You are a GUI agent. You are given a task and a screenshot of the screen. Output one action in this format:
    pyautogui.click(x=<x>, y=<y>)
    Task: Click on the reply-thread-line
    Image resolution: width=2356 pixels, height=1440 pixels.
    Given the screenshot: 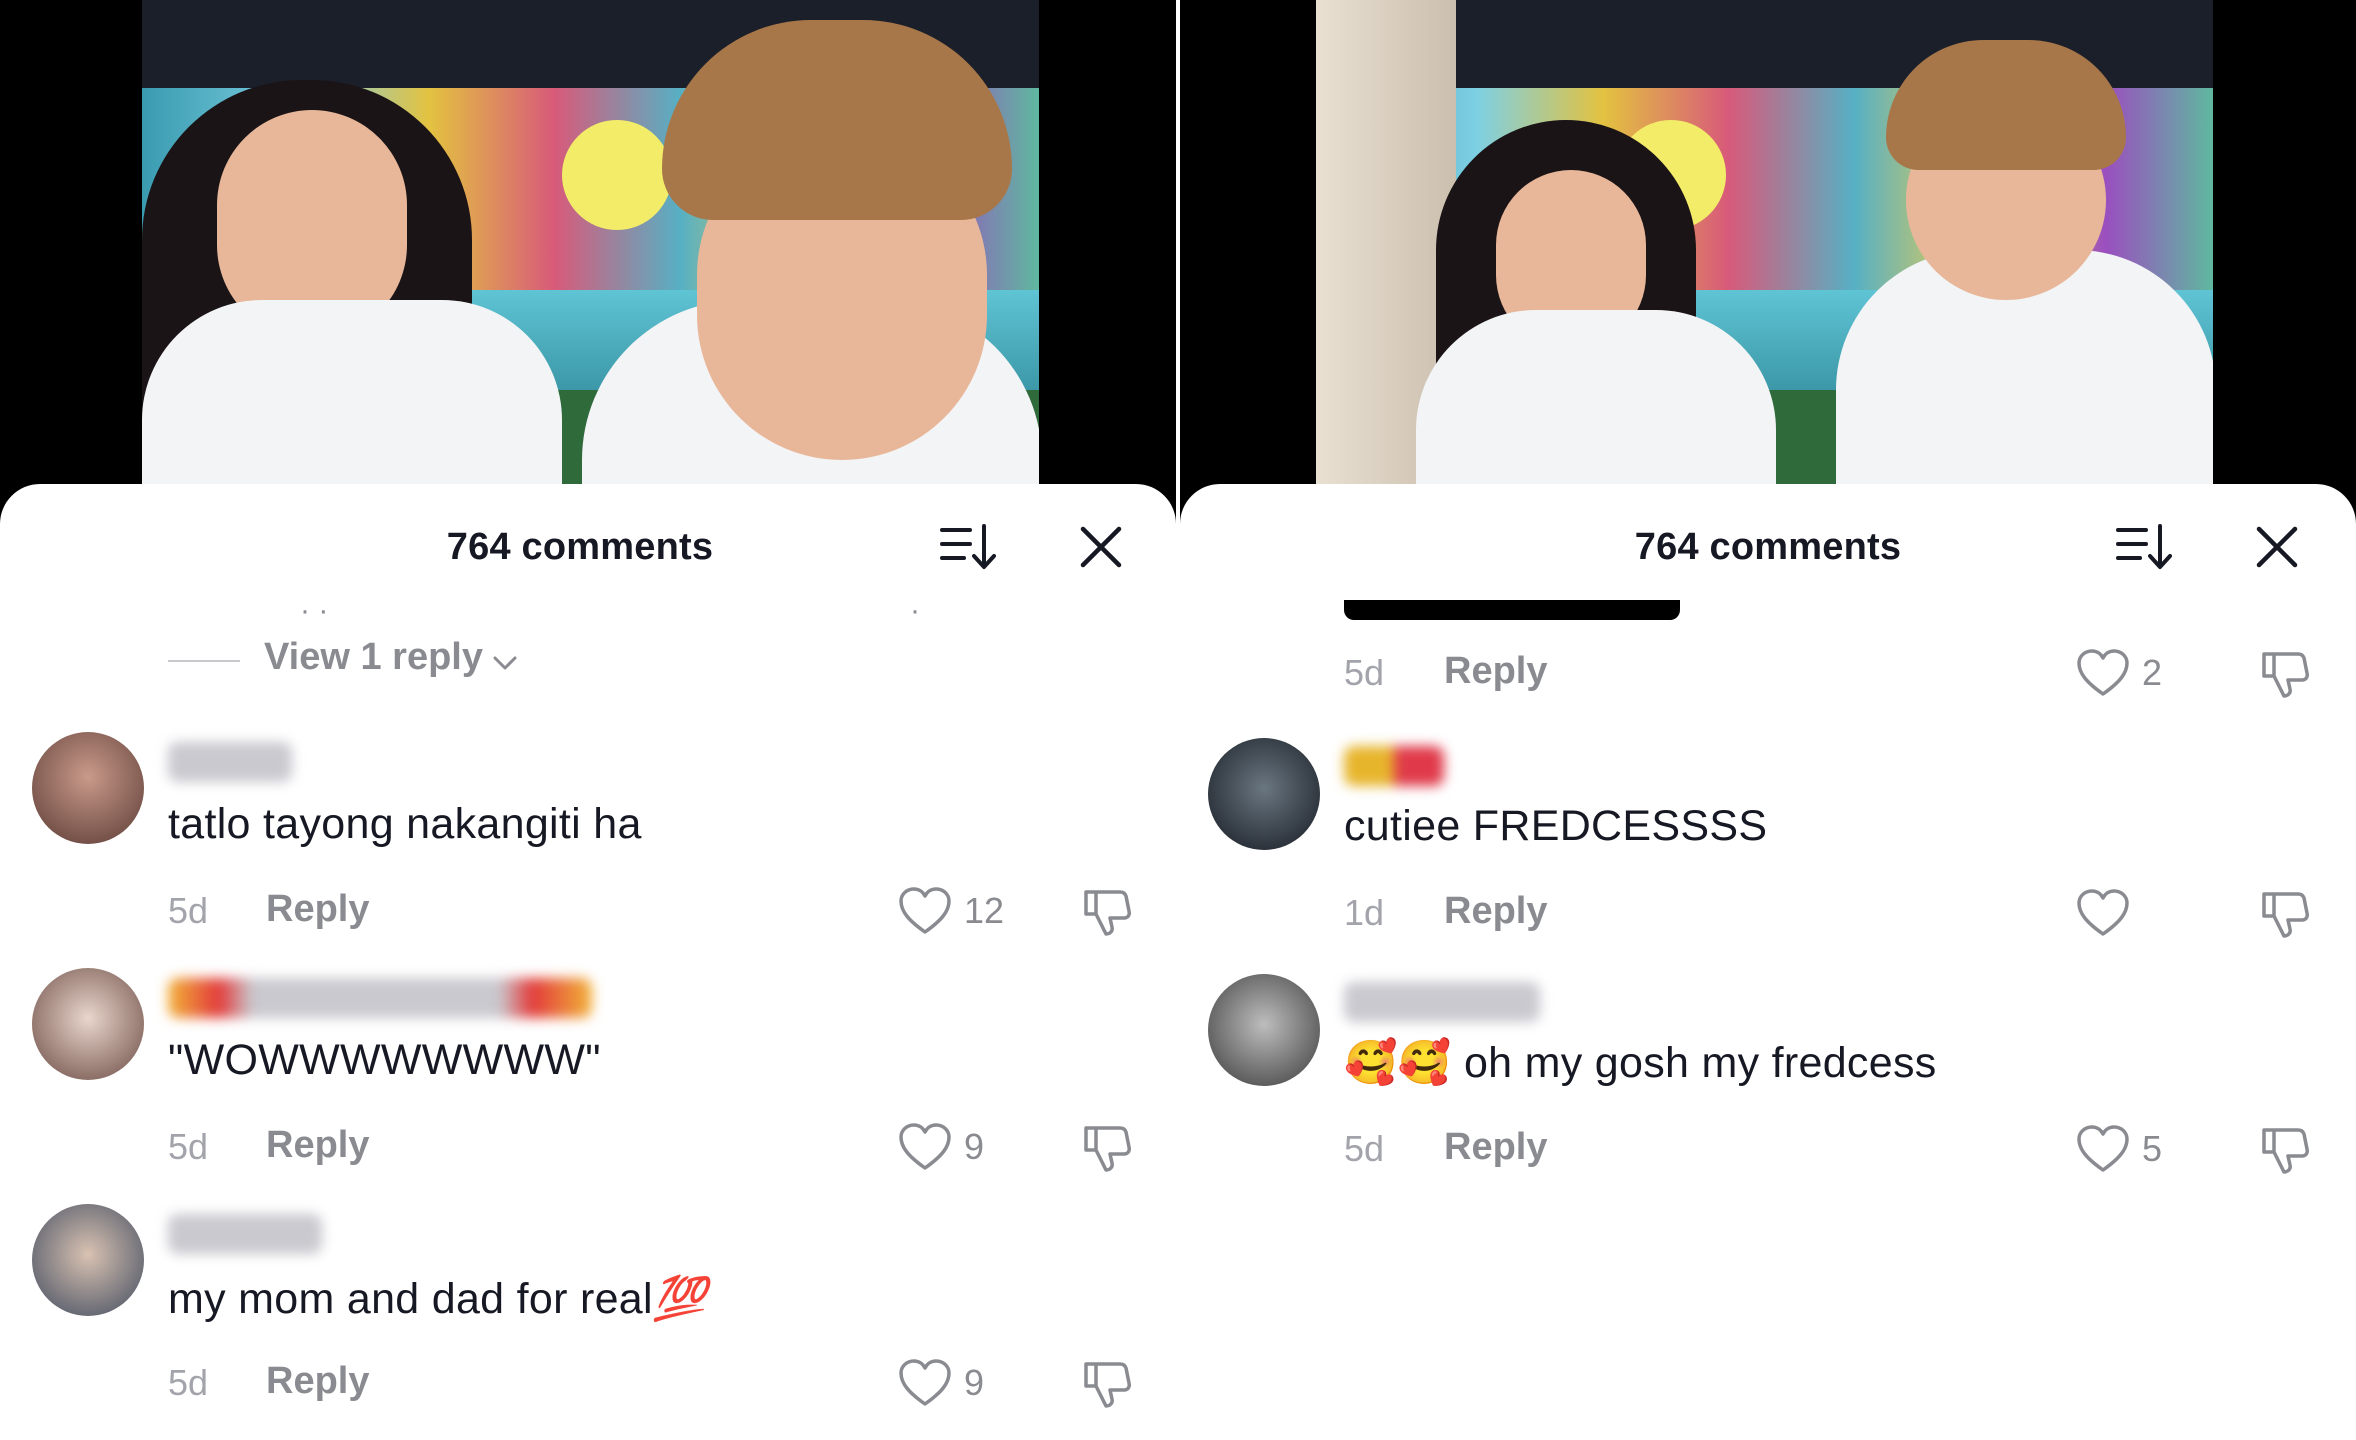 What is the action you would take?
    pyautogui.click(x=204, y=661)
    